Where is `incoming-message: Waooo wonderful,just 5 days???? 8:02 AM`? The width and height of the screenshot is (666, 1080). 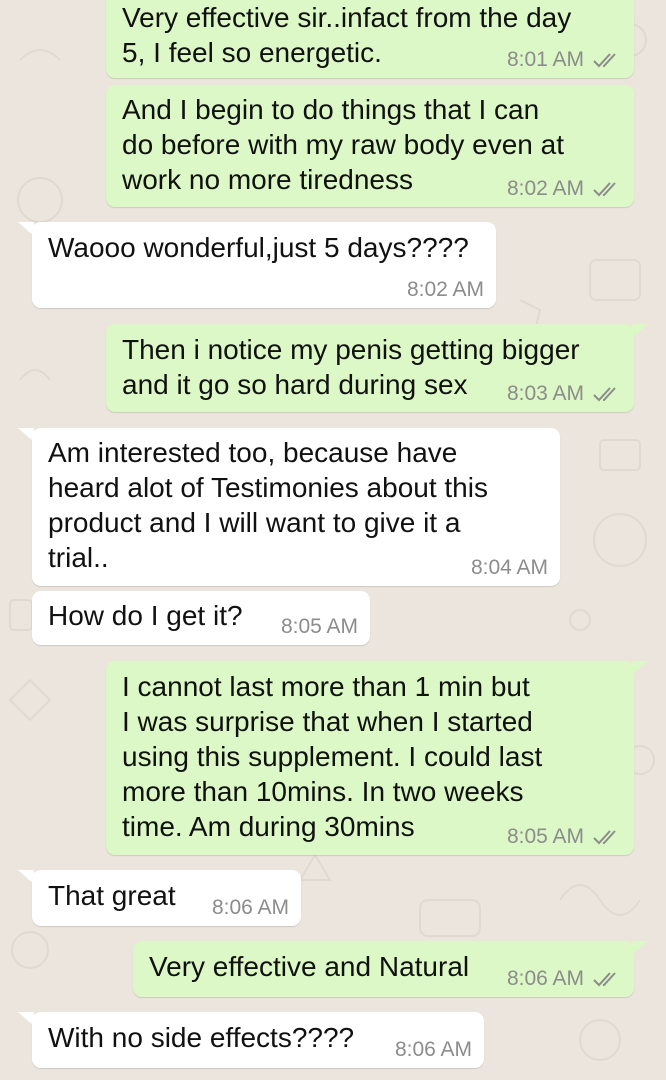
incoming-message: Waooo wonderful,just 5 days???? 8:02 AM is located at coordinates (264, 265).